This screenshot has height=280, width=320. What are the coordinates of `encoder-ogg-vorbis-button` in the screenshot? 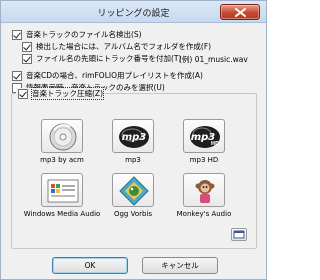 It's located at (133, 190).